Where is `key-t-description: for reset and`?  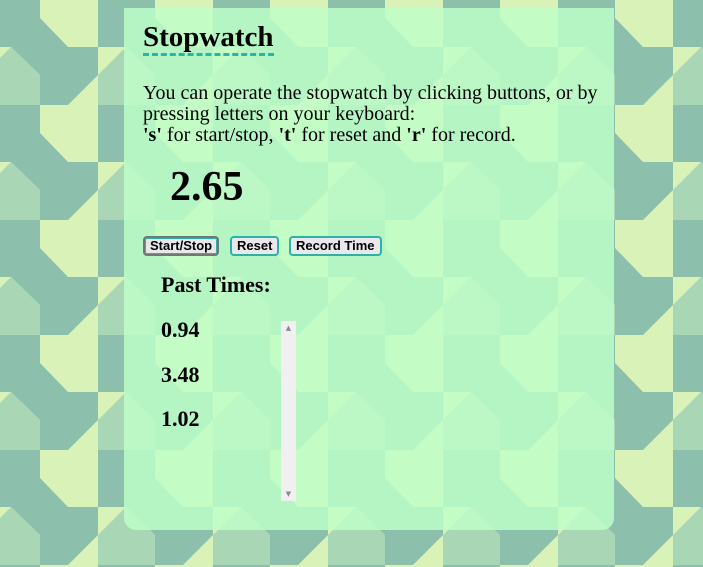 key-t-description: for reset and is located at coordinates (351, 135).